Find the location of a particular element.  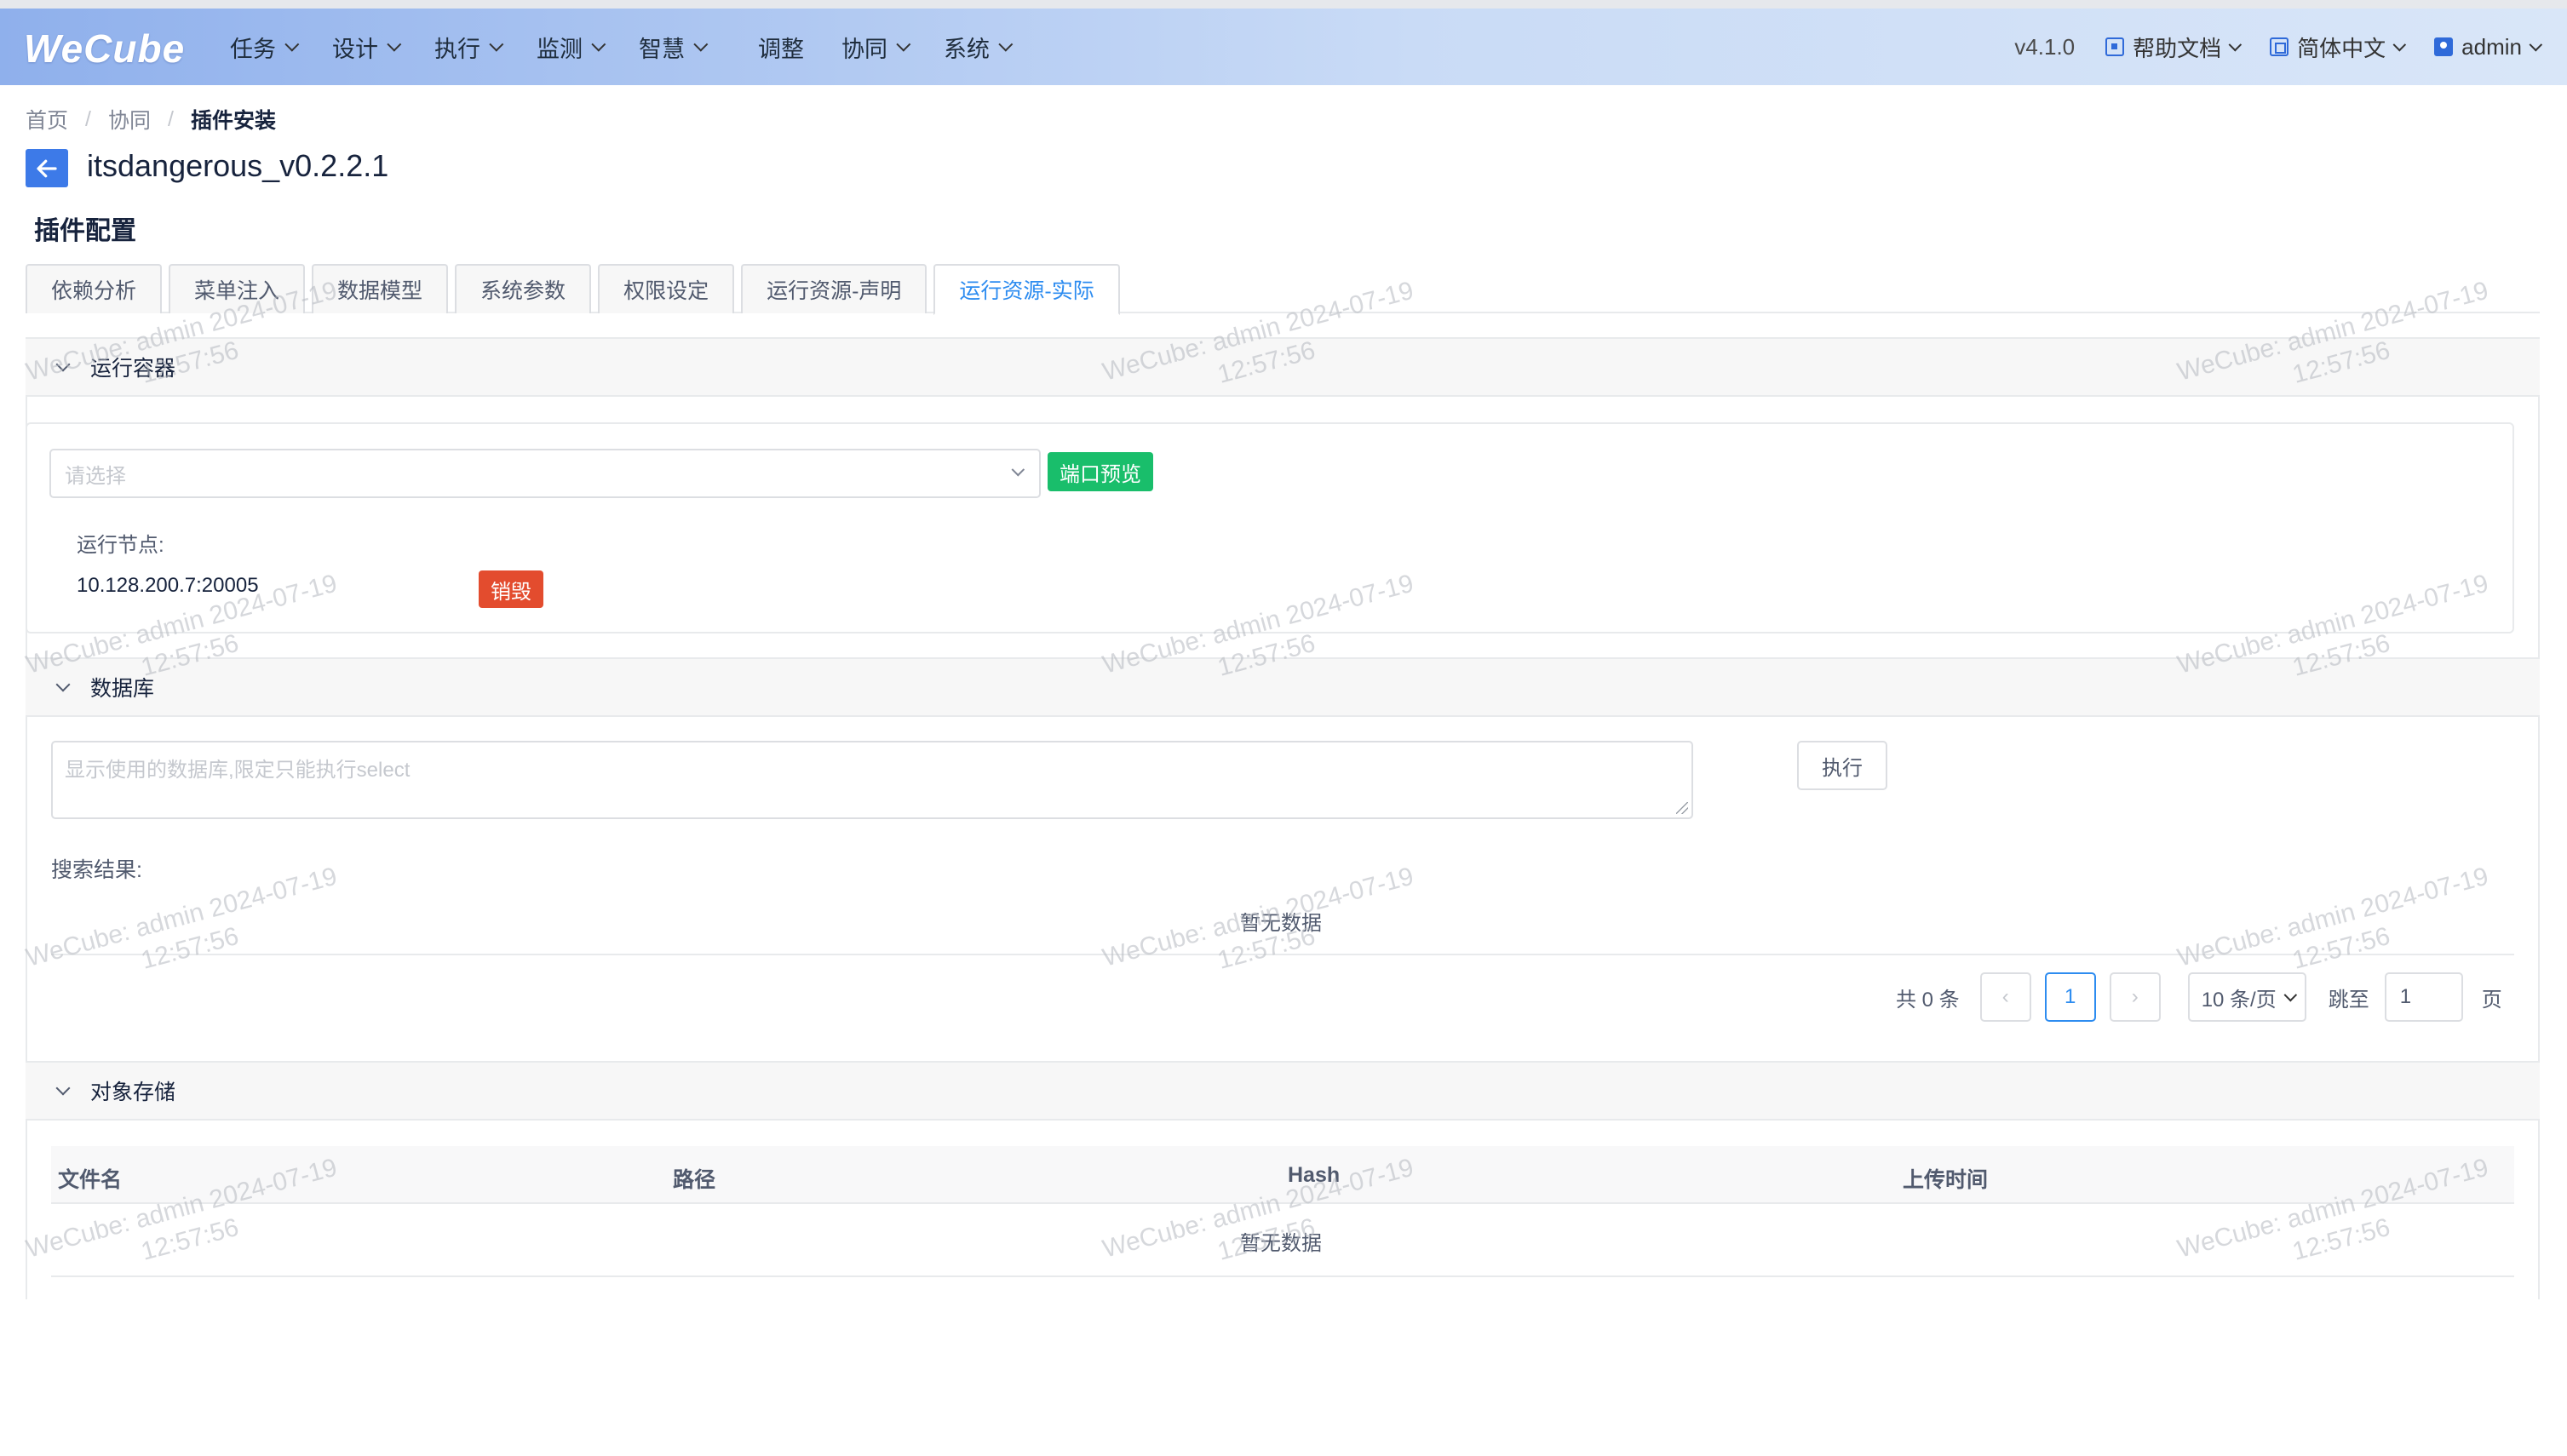

arrow-left-icon is located at coordinates (47, 168).